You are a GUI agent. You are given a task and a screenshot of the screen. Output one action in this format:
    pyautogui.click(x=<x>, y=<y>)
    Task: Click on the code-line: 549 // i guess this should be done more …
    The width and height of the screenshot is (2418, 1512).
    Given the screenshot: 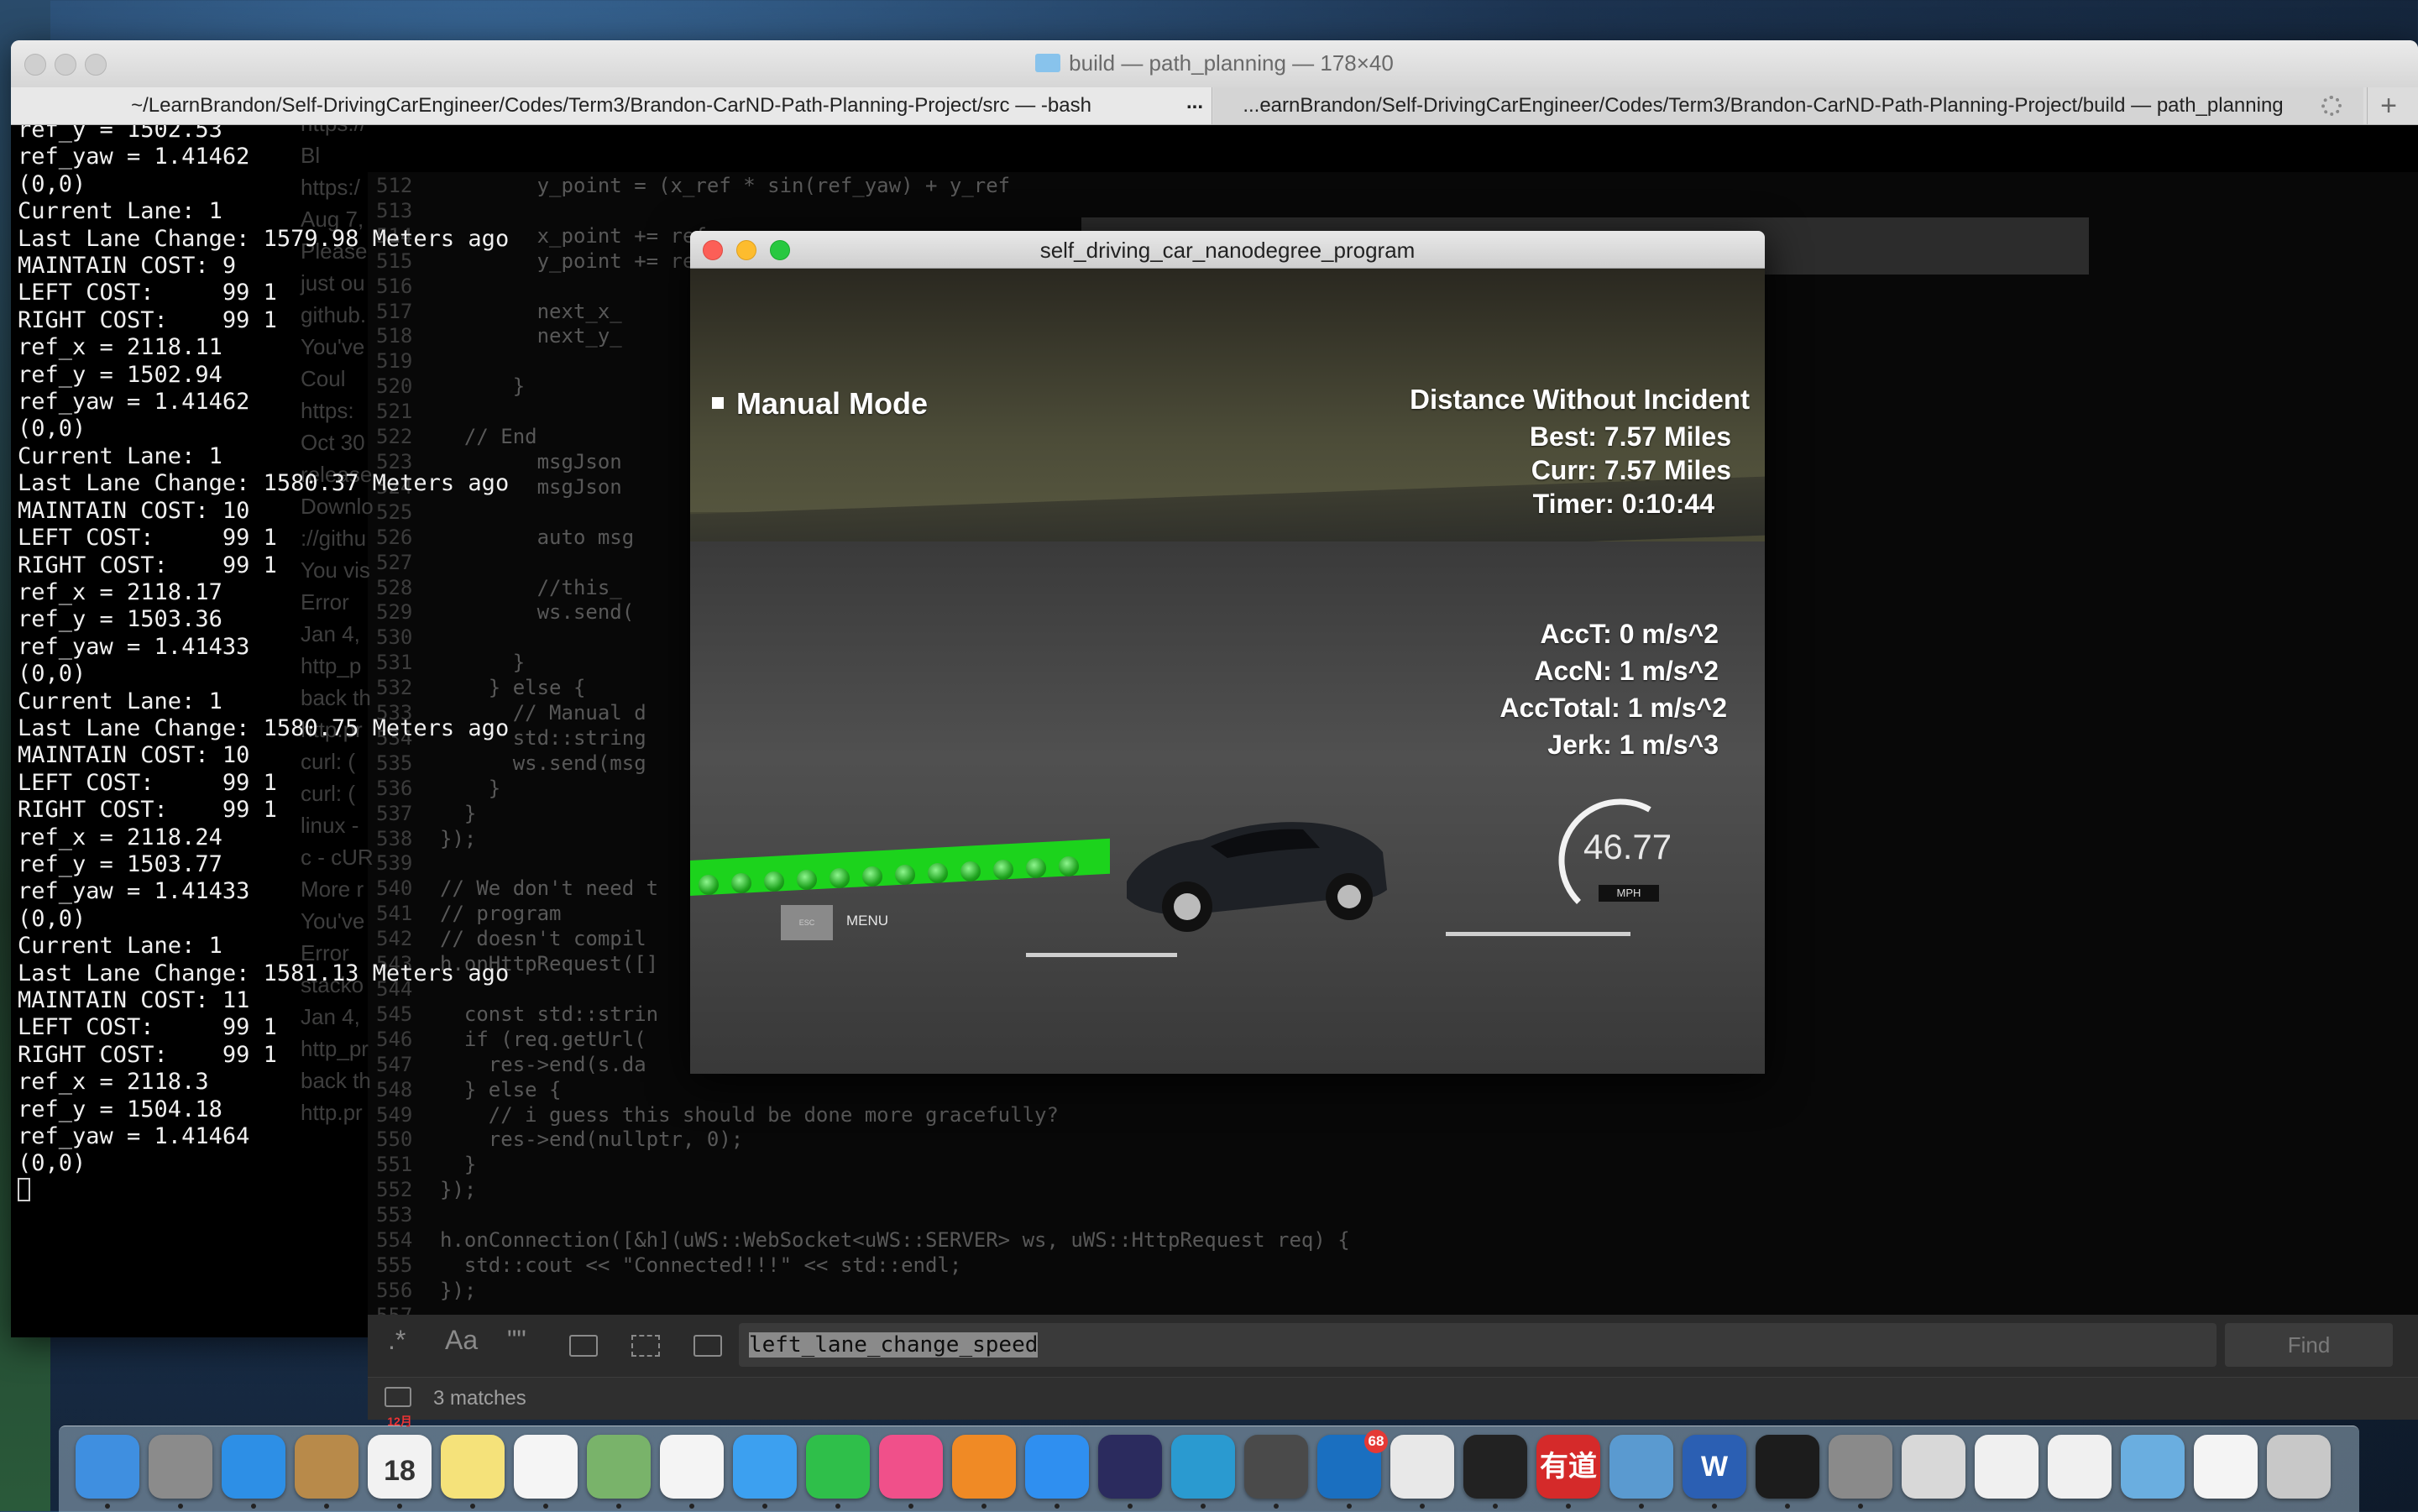 What is the action you would take?
    pyautogui.click(x=863, y=1115)
    